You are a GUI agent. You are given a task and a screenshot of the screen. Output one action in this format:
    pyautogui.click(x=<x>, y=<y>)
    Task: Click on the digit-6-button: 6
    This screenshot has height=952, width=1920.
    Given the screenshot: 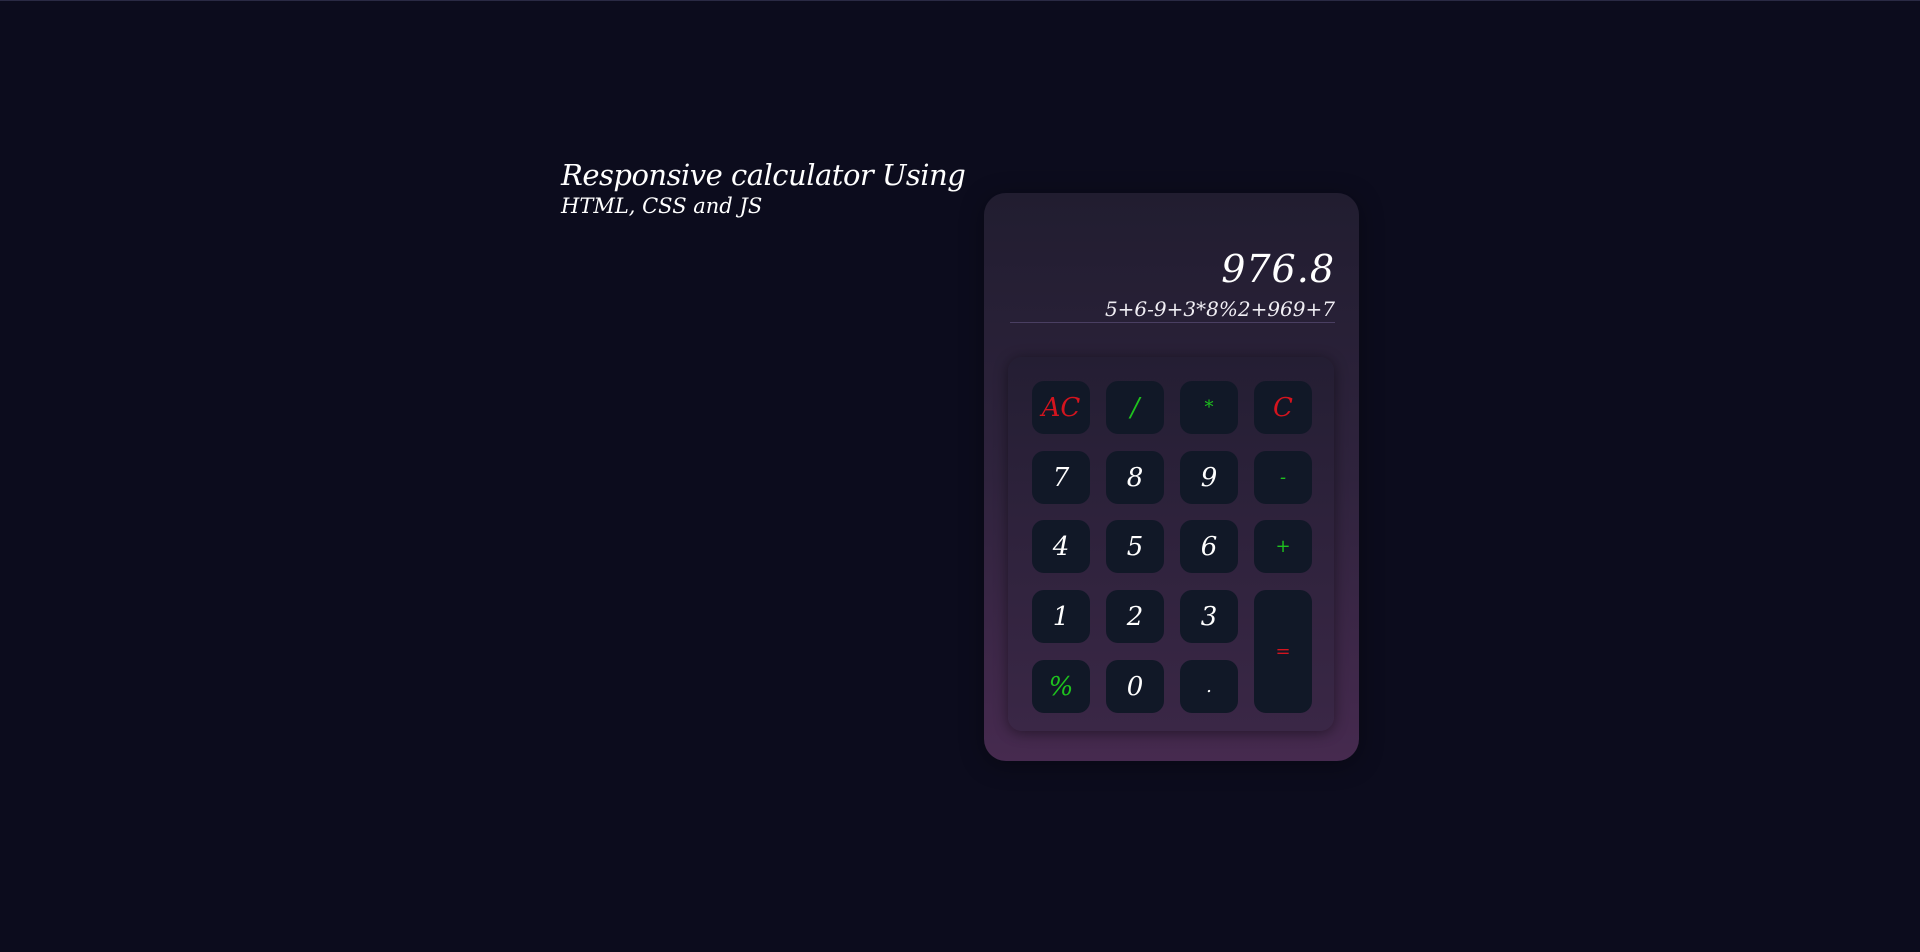 What is the action you would take?
    pyautogui.click(x=1209, y=546)
    